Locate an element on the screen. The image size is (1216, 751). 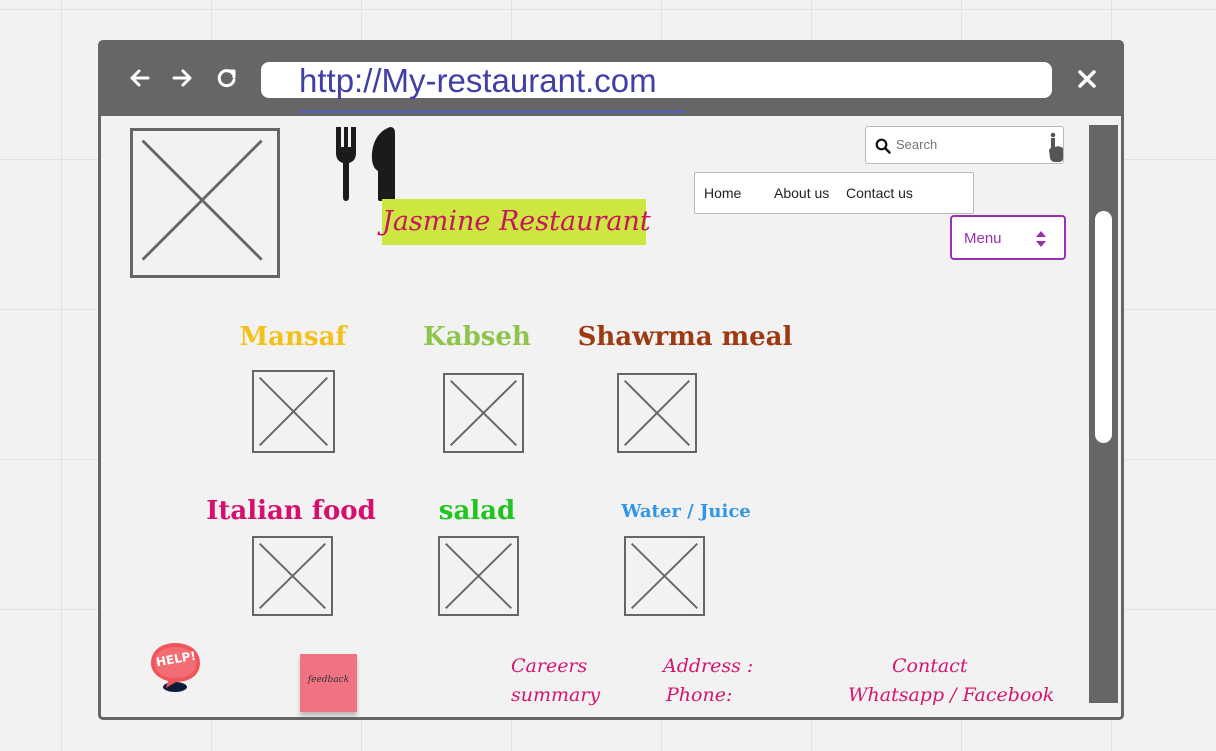
feedback-label: feedback is located at coordinates (328, 680).